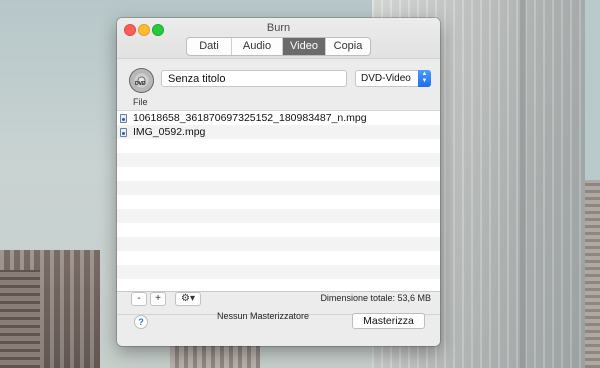  I want to click on file-row: IMG_0592.mpg, so click(278, 132).